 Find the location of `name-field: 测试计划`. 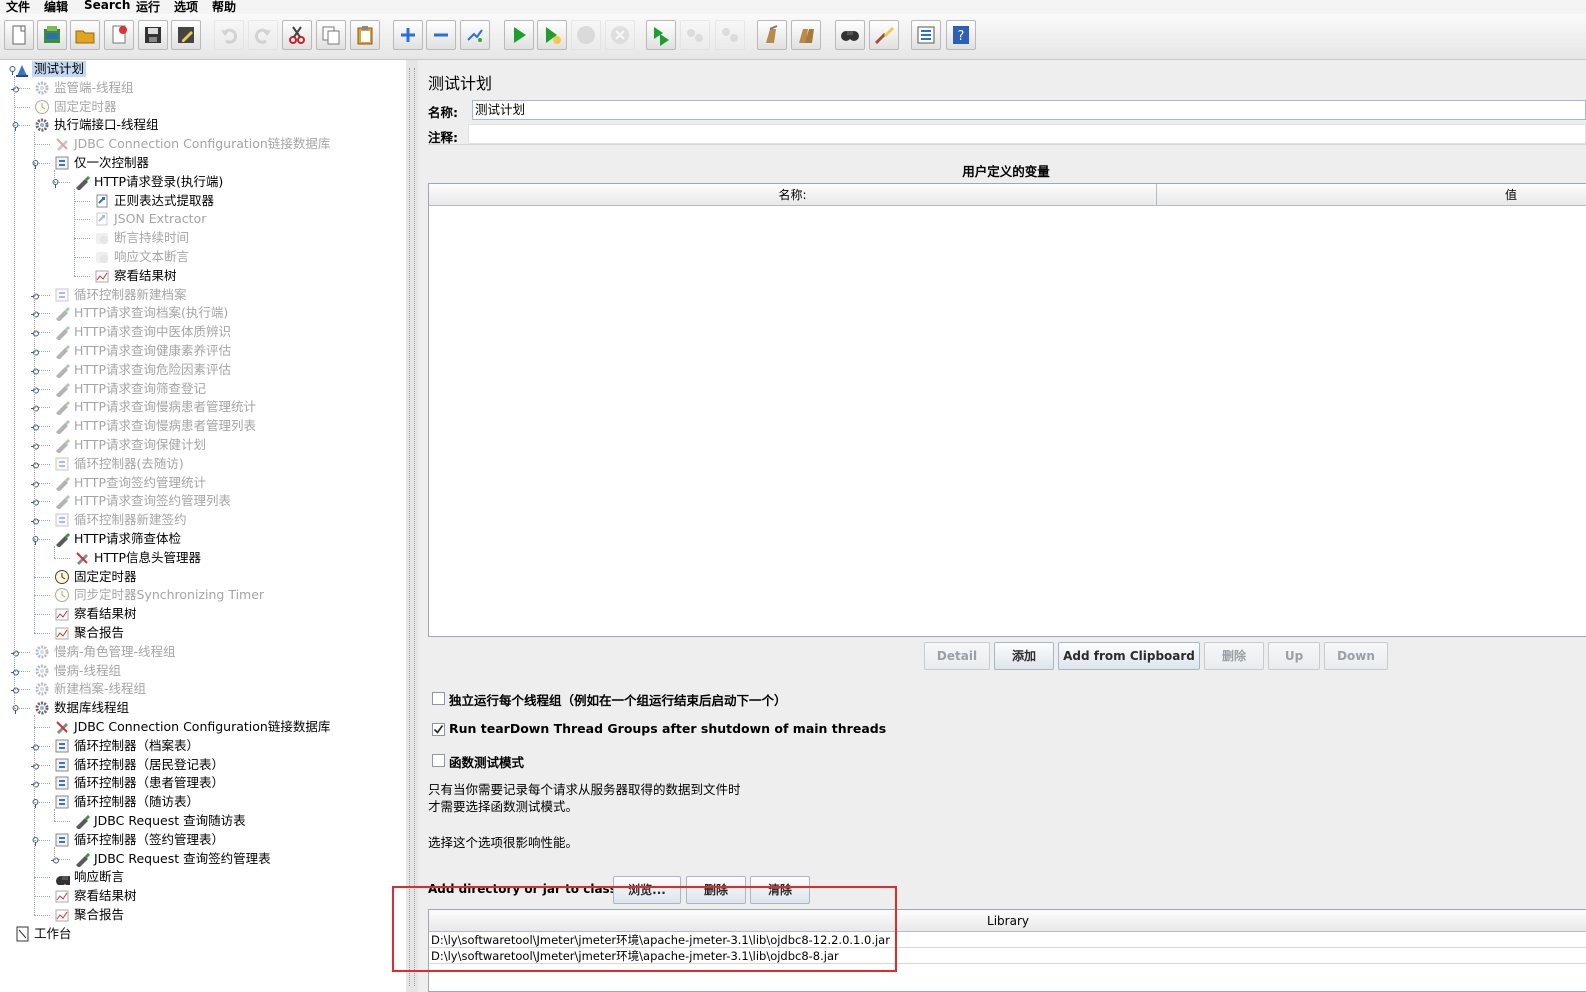

name-field: 测试计划 is located at coordinates (1029, 110).